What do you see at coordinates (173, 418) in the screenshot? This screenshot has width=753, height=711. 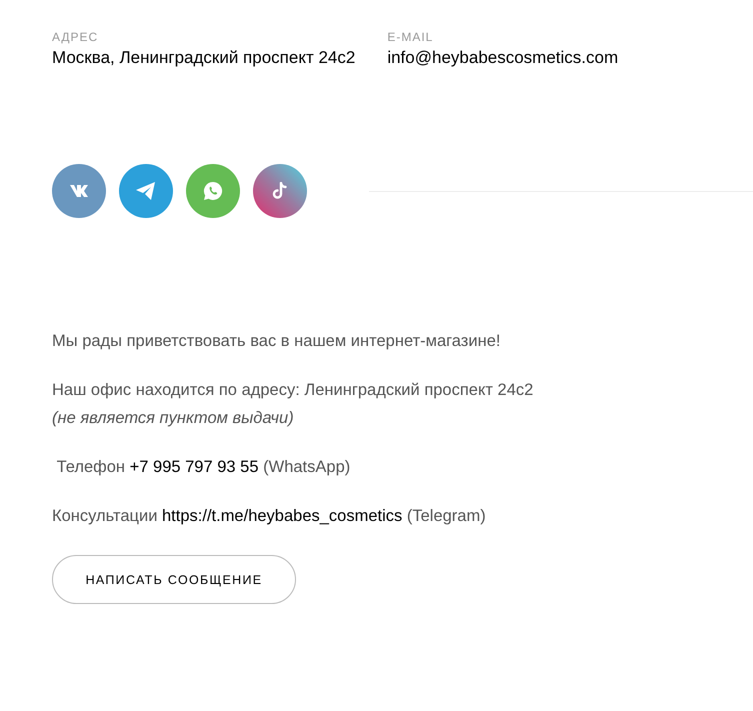 I see `info-text: (не является пунктом выдачи)` at bounding box center [173, 418].